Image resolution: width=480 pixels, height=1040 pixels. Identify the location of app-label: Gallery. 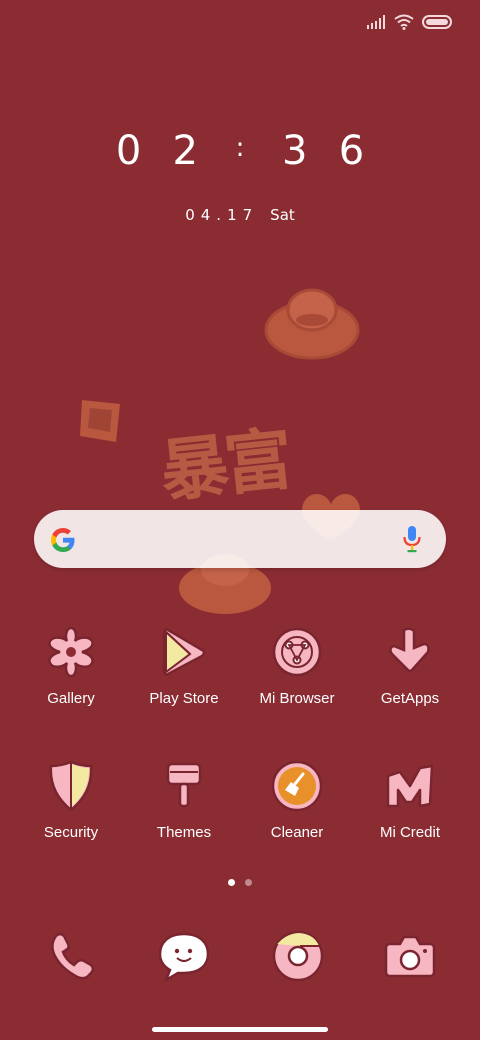
(71, 698).